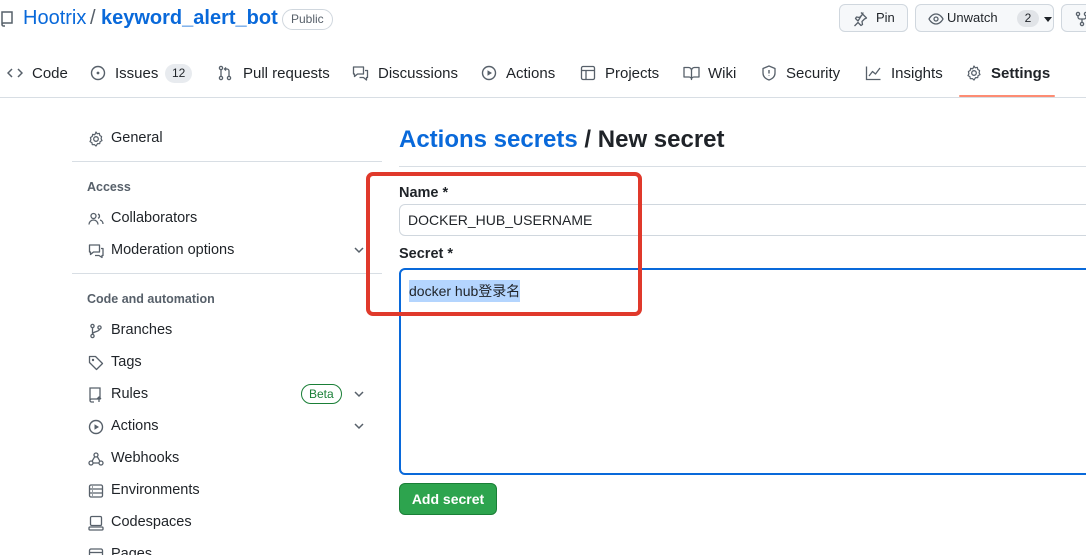 This screenshot has width=1086, height=555. I want to click on tab-label: Discussions, so click(418, 73).